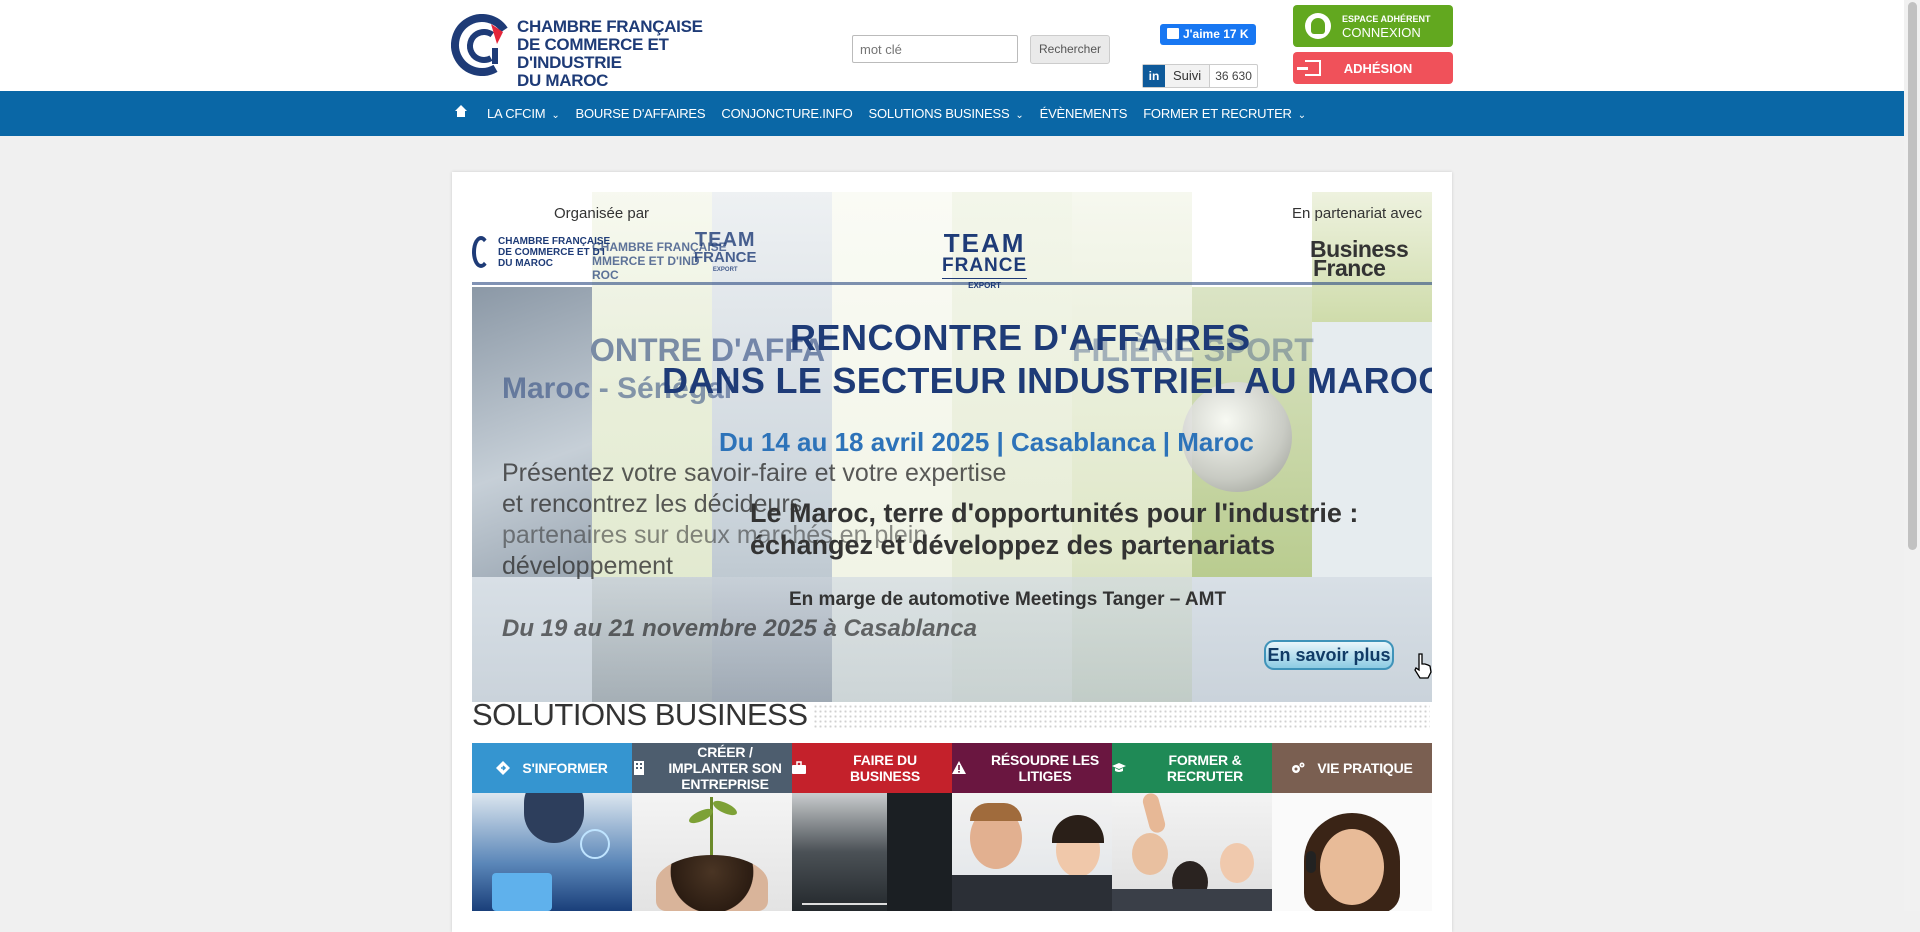 This screenshot has height=932, width=1920. What do you see at coordinates (1020, 337) in the screenshot?
I see `banner-title-line1: RENCONTRE D'AFFAIRES` at bounding box center [1020, 337].